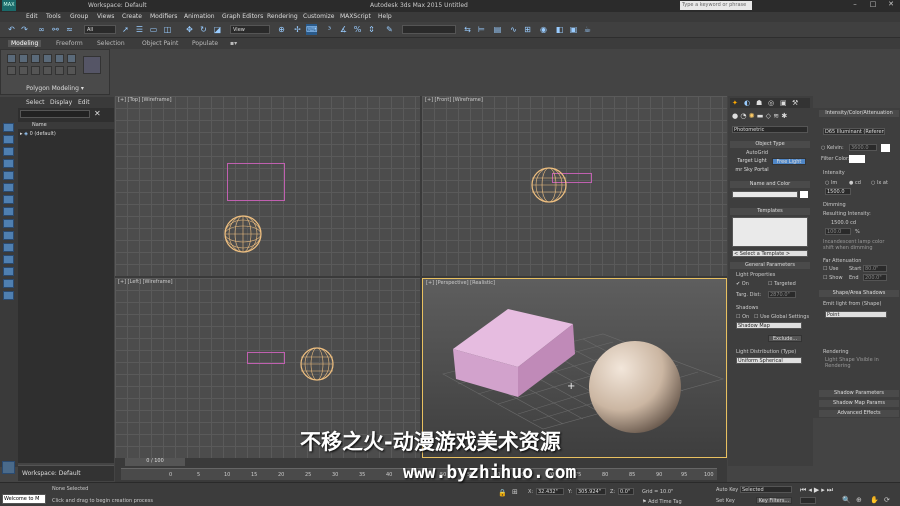  Describe the element at coordinates (859, 113) in the screenshot. I see `rollout-intensity-color: Intensity/Color/Attenuation` at that location.